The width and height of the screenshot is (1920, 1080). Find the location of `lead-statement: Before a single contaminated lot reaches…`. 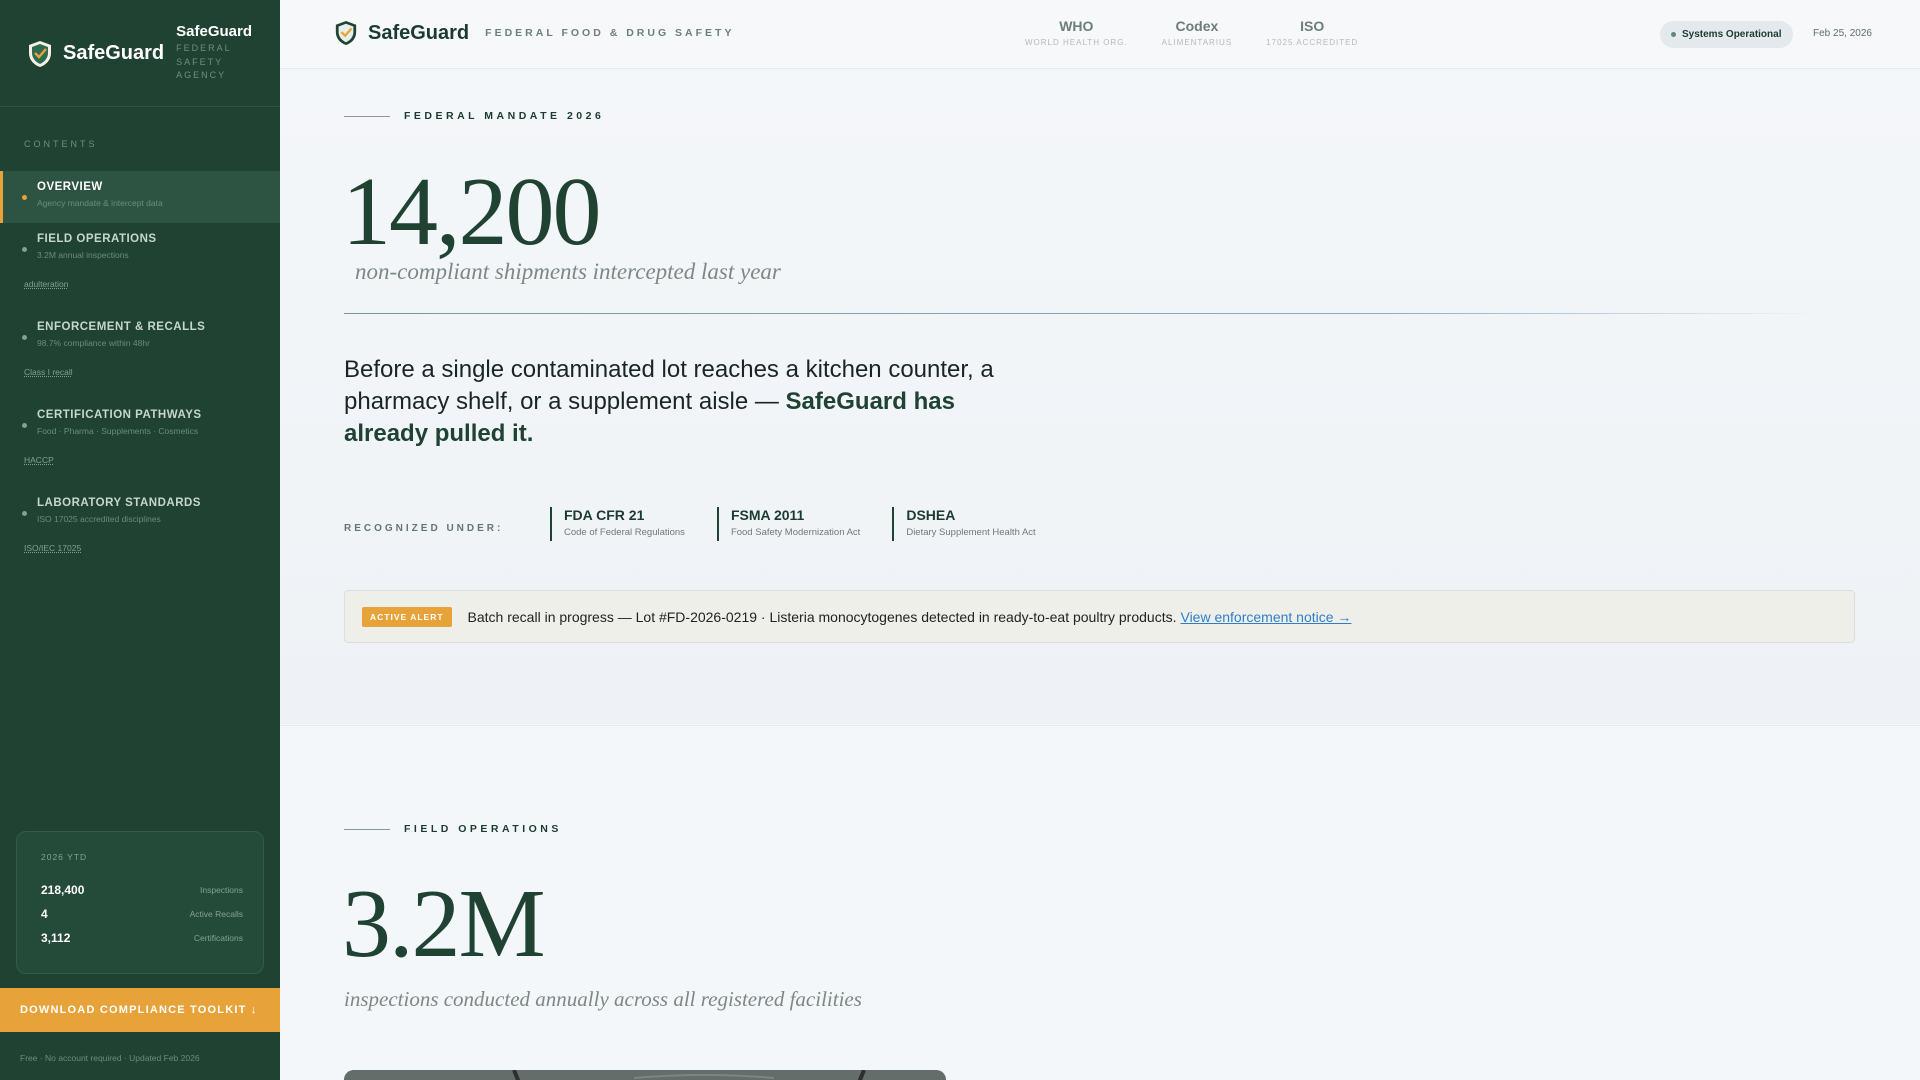

lead-statement: Before a single contaminated lot reaches… is located at coordinates (694, 402).